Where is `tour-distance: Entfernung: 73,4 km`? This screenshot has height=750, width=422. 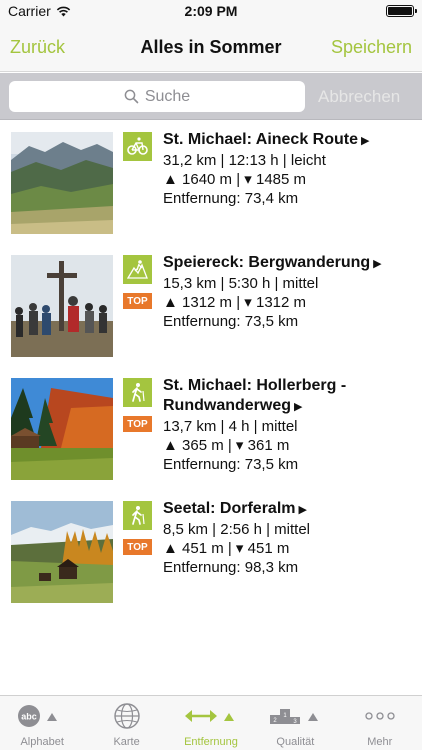 tour-distance: Entfernung: 73,4 km is located at coordinates (231, 198).